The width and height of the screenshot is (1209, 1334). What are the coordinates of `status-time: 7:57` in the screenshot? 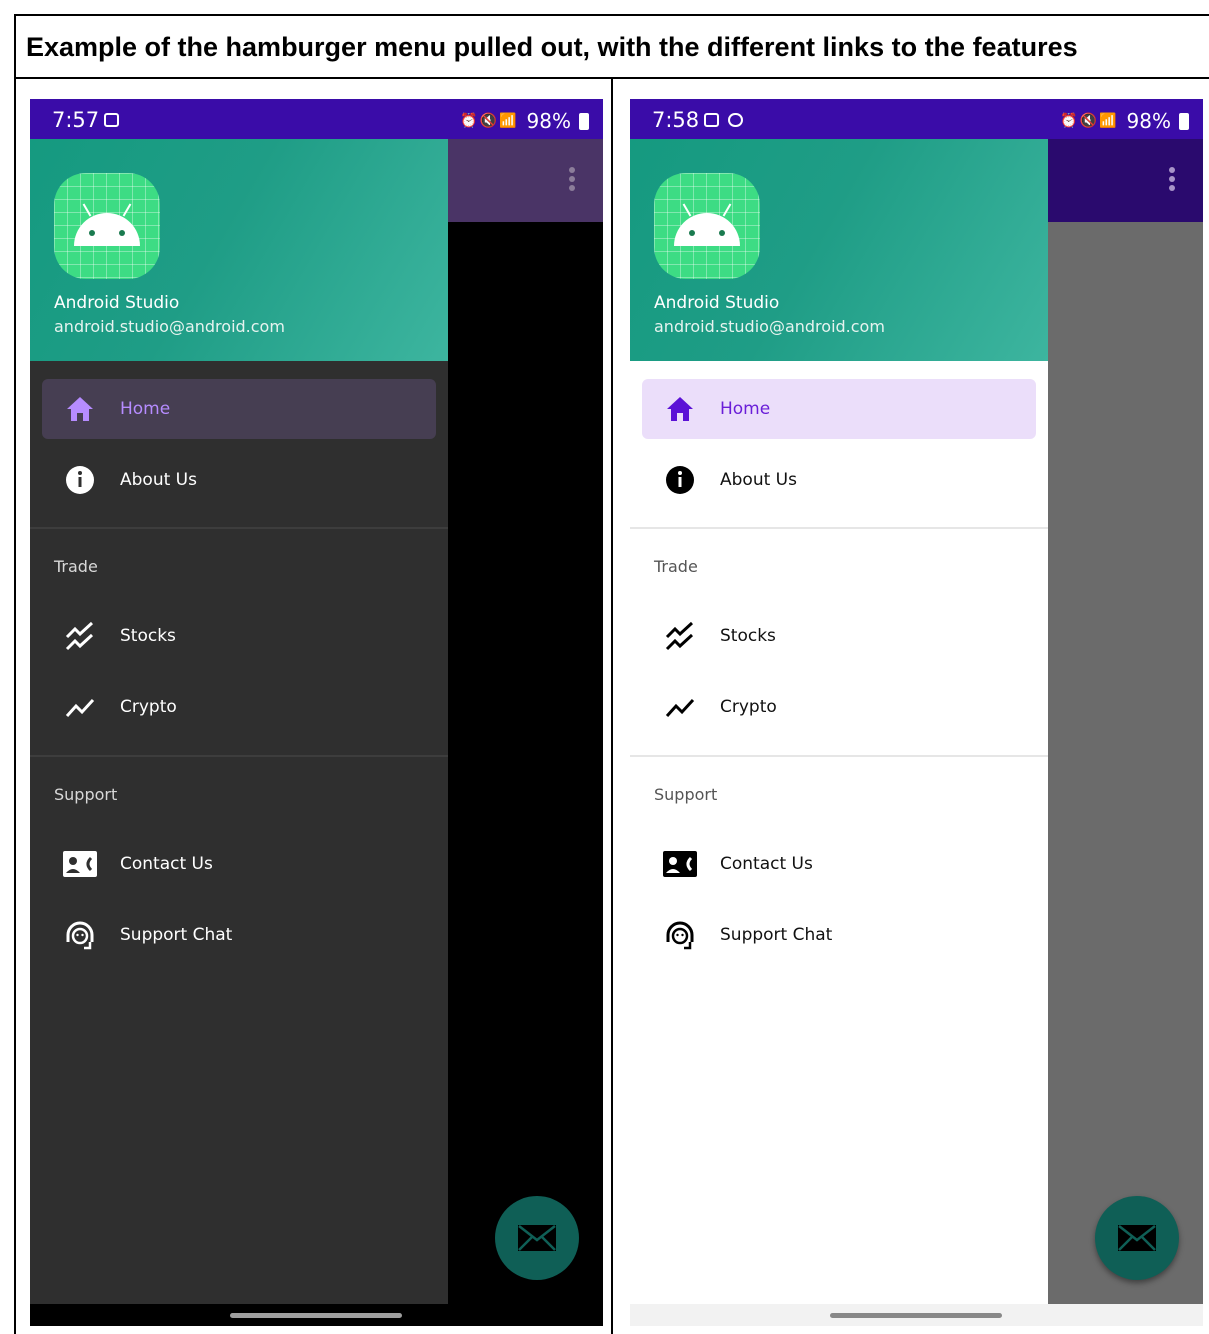 It's located at (76, 120).